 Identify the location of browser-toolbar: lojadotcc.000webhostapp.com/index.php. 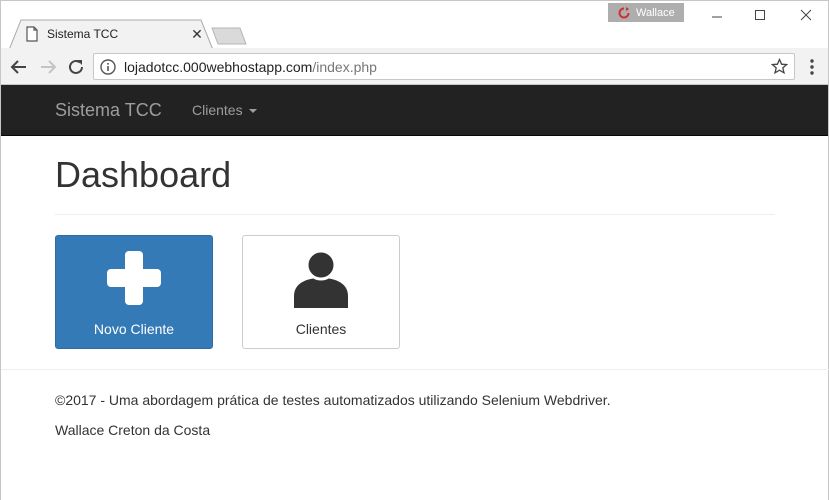
(414, 66).